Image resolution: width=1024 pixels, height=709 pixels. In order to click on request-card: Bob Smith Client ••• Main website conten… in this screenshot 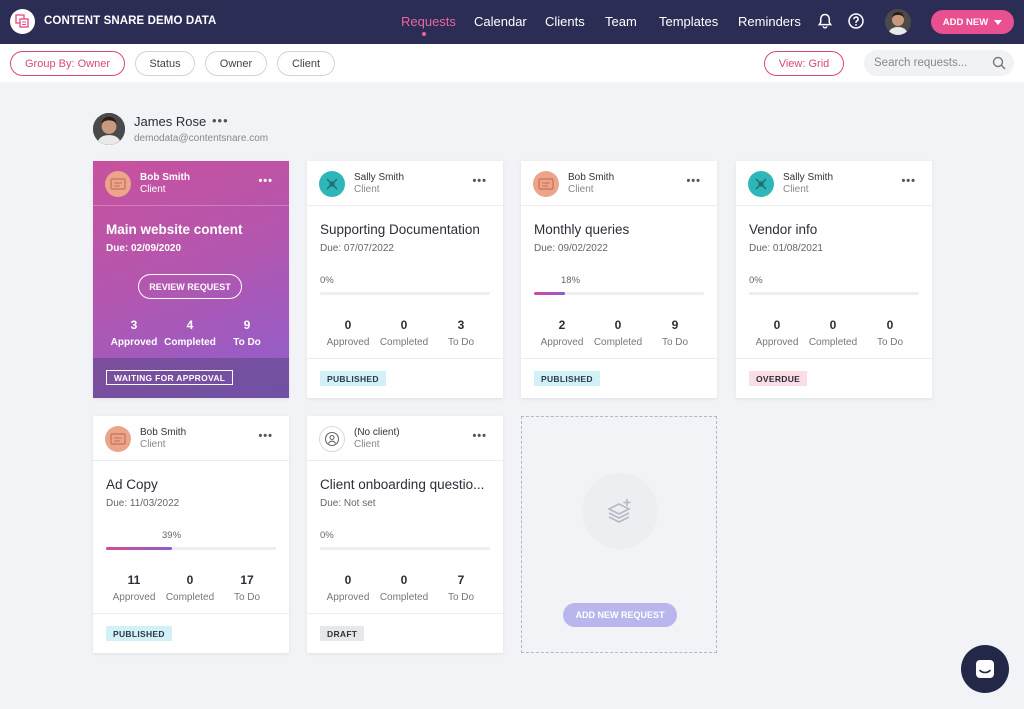, I will do `click(191, 279)`.